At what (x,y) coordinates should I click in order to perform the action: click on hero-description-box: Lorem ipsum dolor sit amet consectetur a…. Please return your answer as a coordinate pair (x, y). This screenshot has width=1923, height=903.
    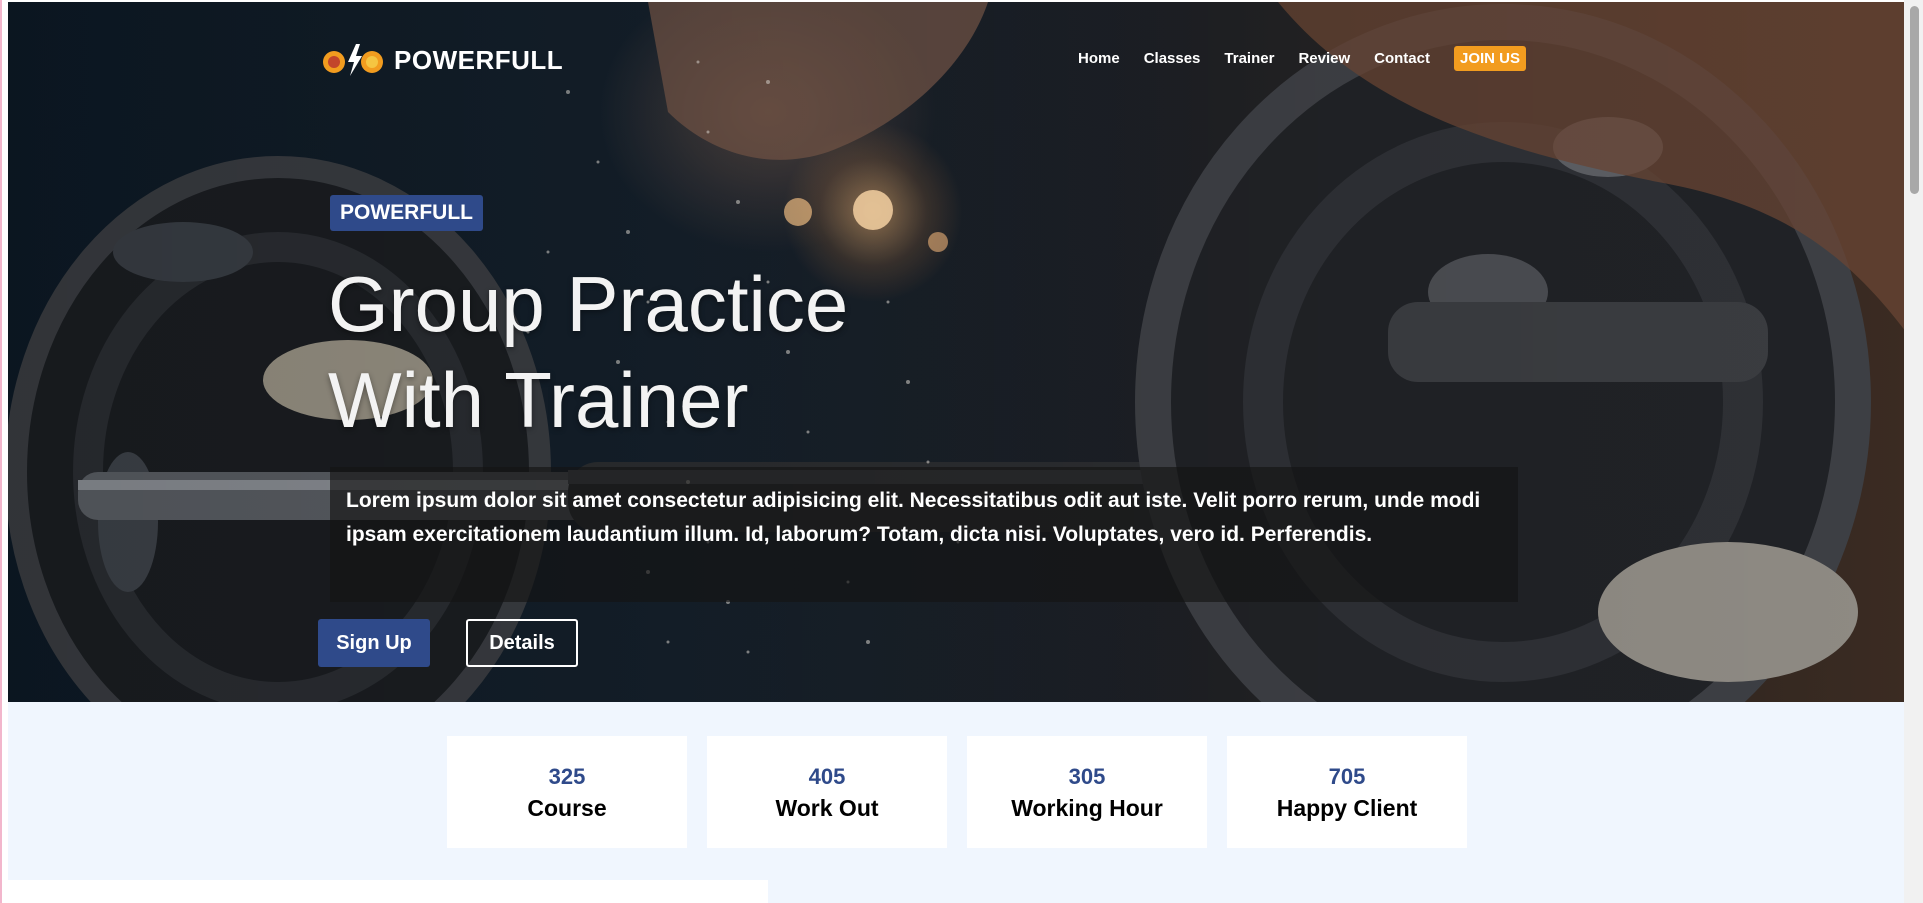
    Looking at the image, I should click on (924, 534).